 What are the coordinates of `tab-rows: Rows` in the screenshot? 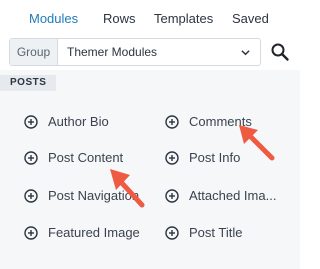 It's located at (119, 18).